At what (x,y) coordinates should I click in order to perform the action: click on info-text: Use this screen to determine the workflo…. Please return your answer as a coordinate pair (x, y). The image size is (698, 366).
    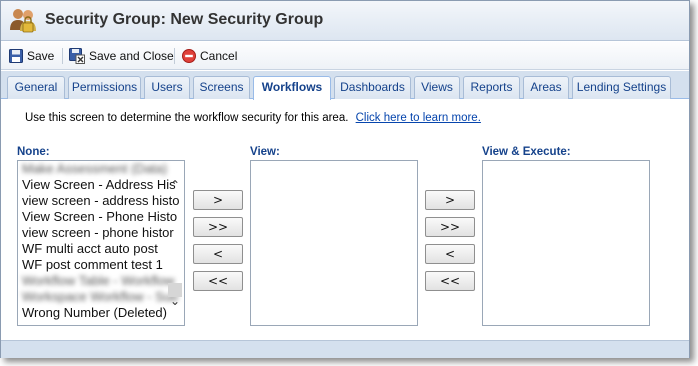
    Looking at the image, I should click on (187, 118).